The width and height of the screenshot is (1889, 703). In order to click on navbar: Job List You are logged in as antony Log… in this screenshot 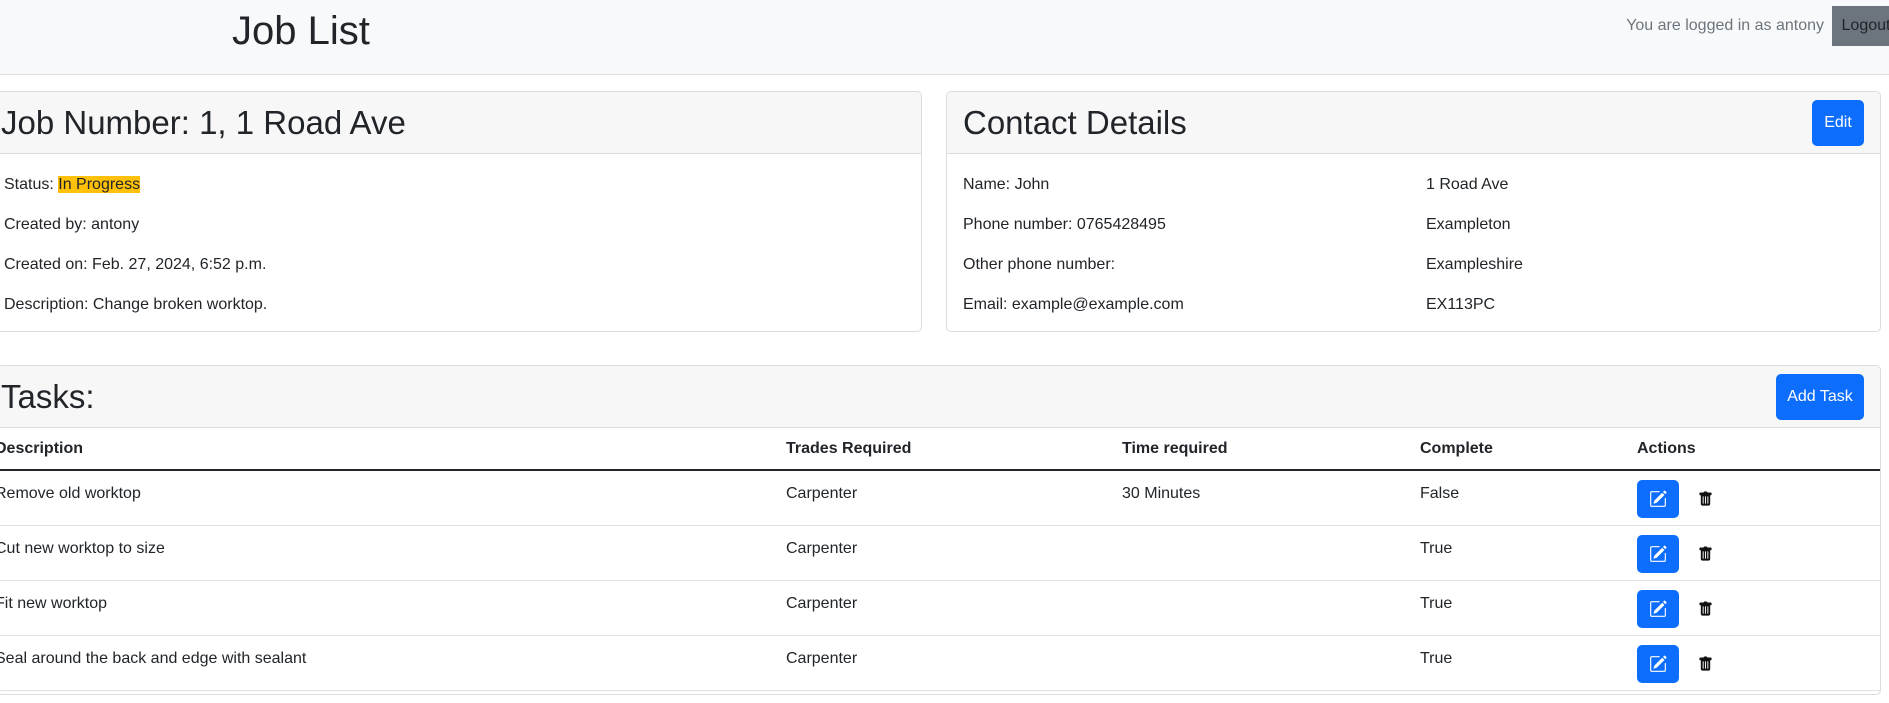, I will do `click(944, 37)`.